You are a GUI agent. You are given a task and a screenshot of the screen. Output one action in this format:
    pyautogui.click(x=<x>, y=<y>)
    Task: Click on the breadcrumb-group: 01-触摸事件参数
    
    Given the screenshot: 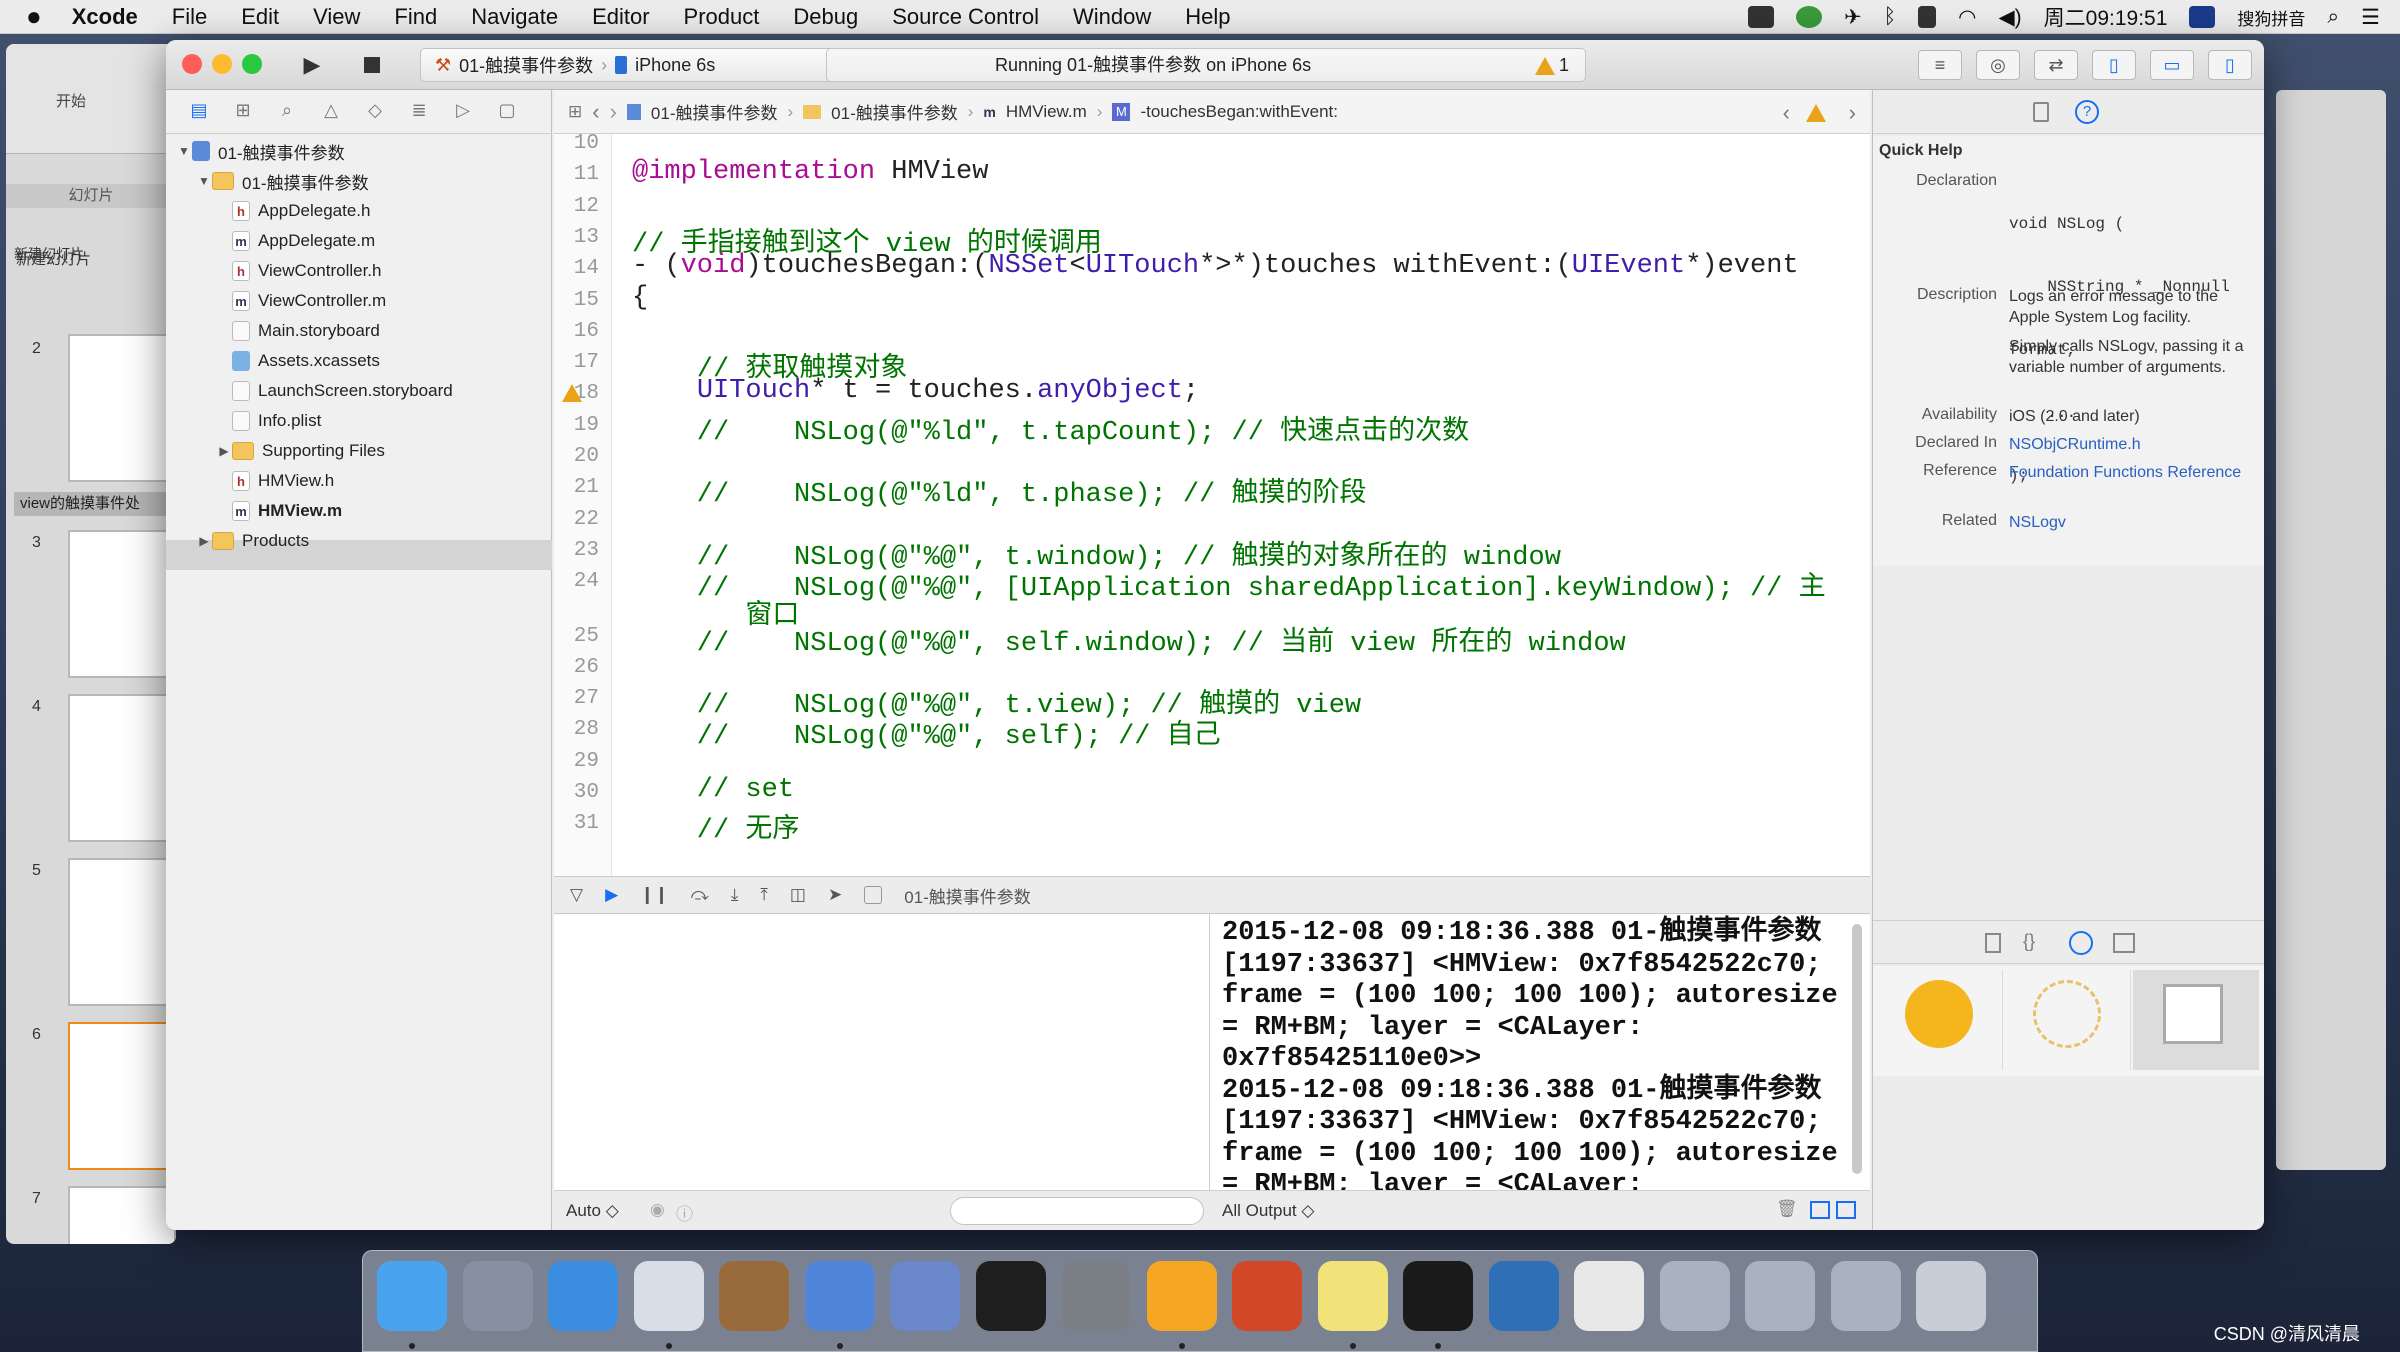 What is the action you would take?
    pyautogui.click(x=894, y=111)
    